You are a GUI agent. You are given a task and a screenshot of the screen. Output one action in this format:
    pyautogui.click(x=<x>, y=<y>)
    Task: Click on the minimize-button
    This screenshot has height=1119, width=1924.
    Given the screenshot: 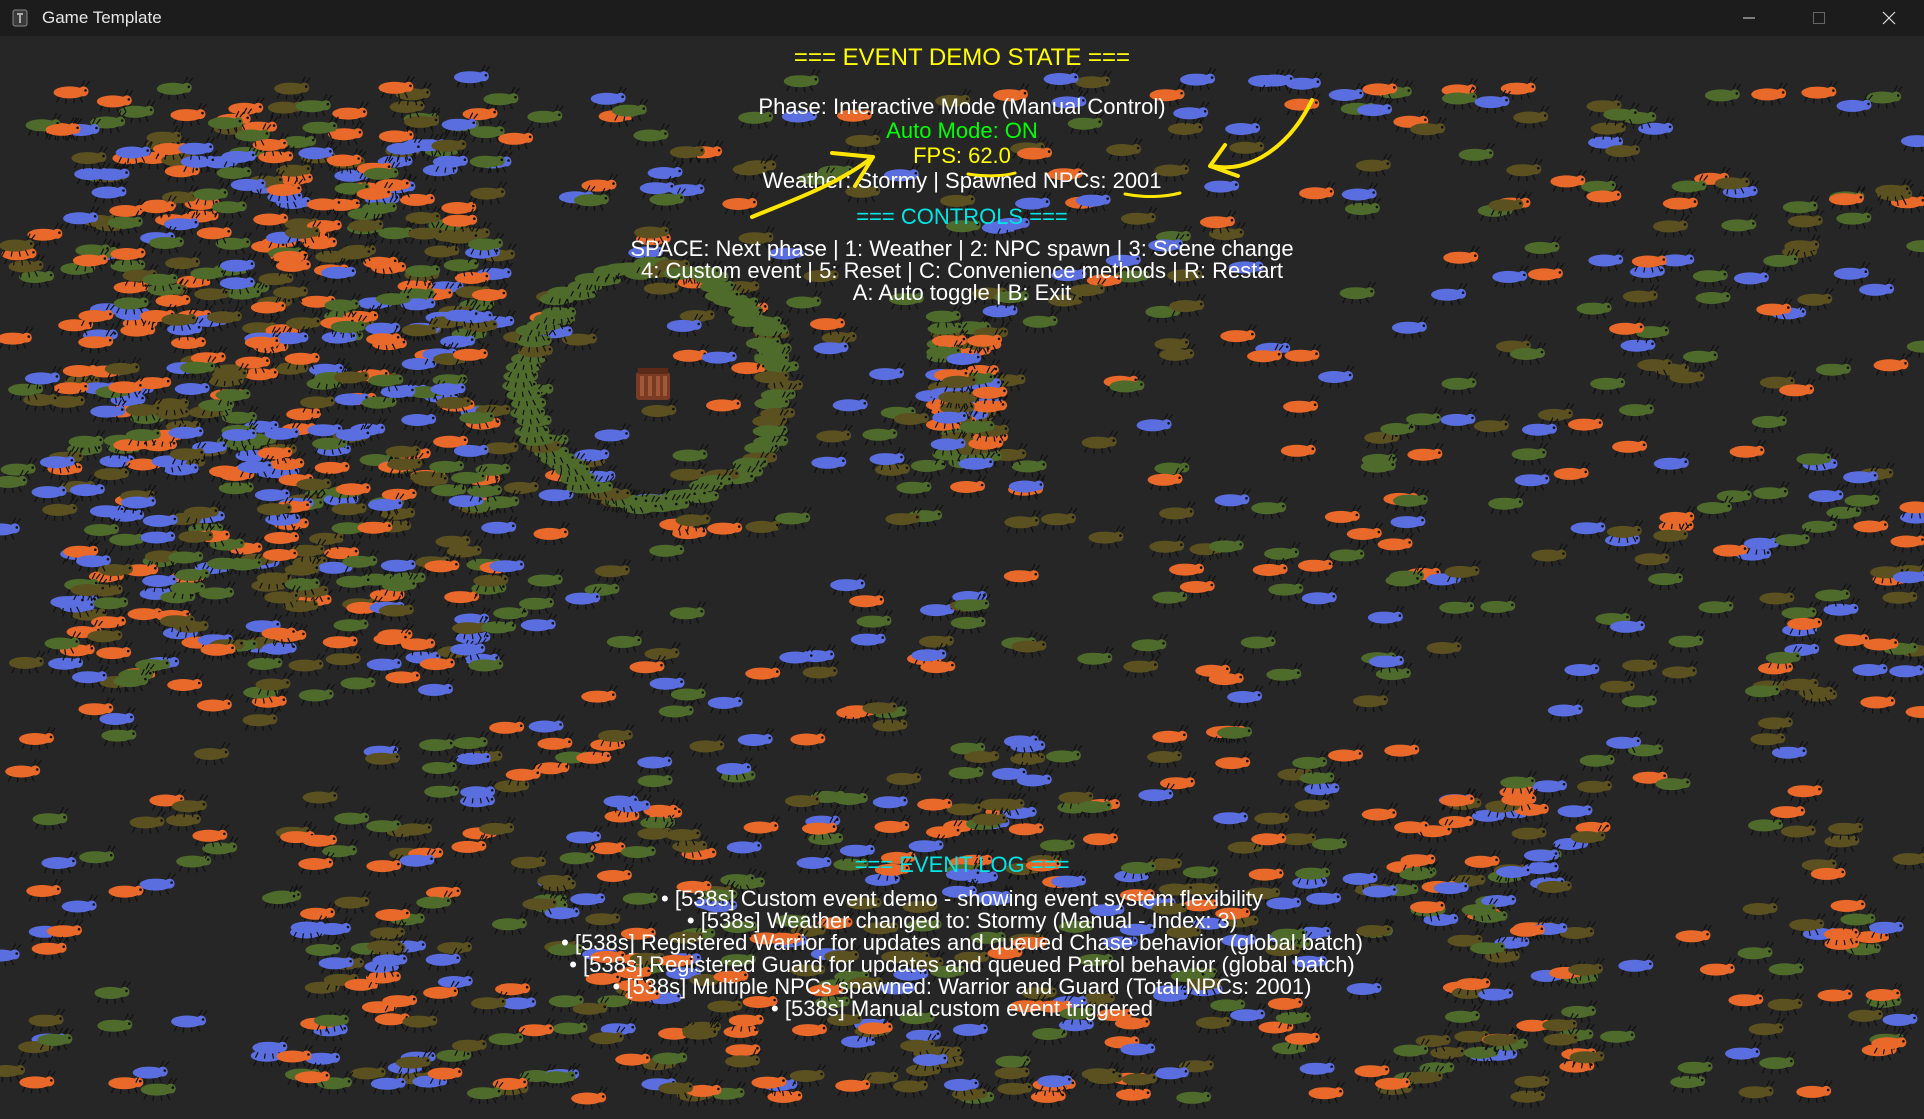 What is the action you would take?
    pyautogui.click(x=1749, y=18)
    